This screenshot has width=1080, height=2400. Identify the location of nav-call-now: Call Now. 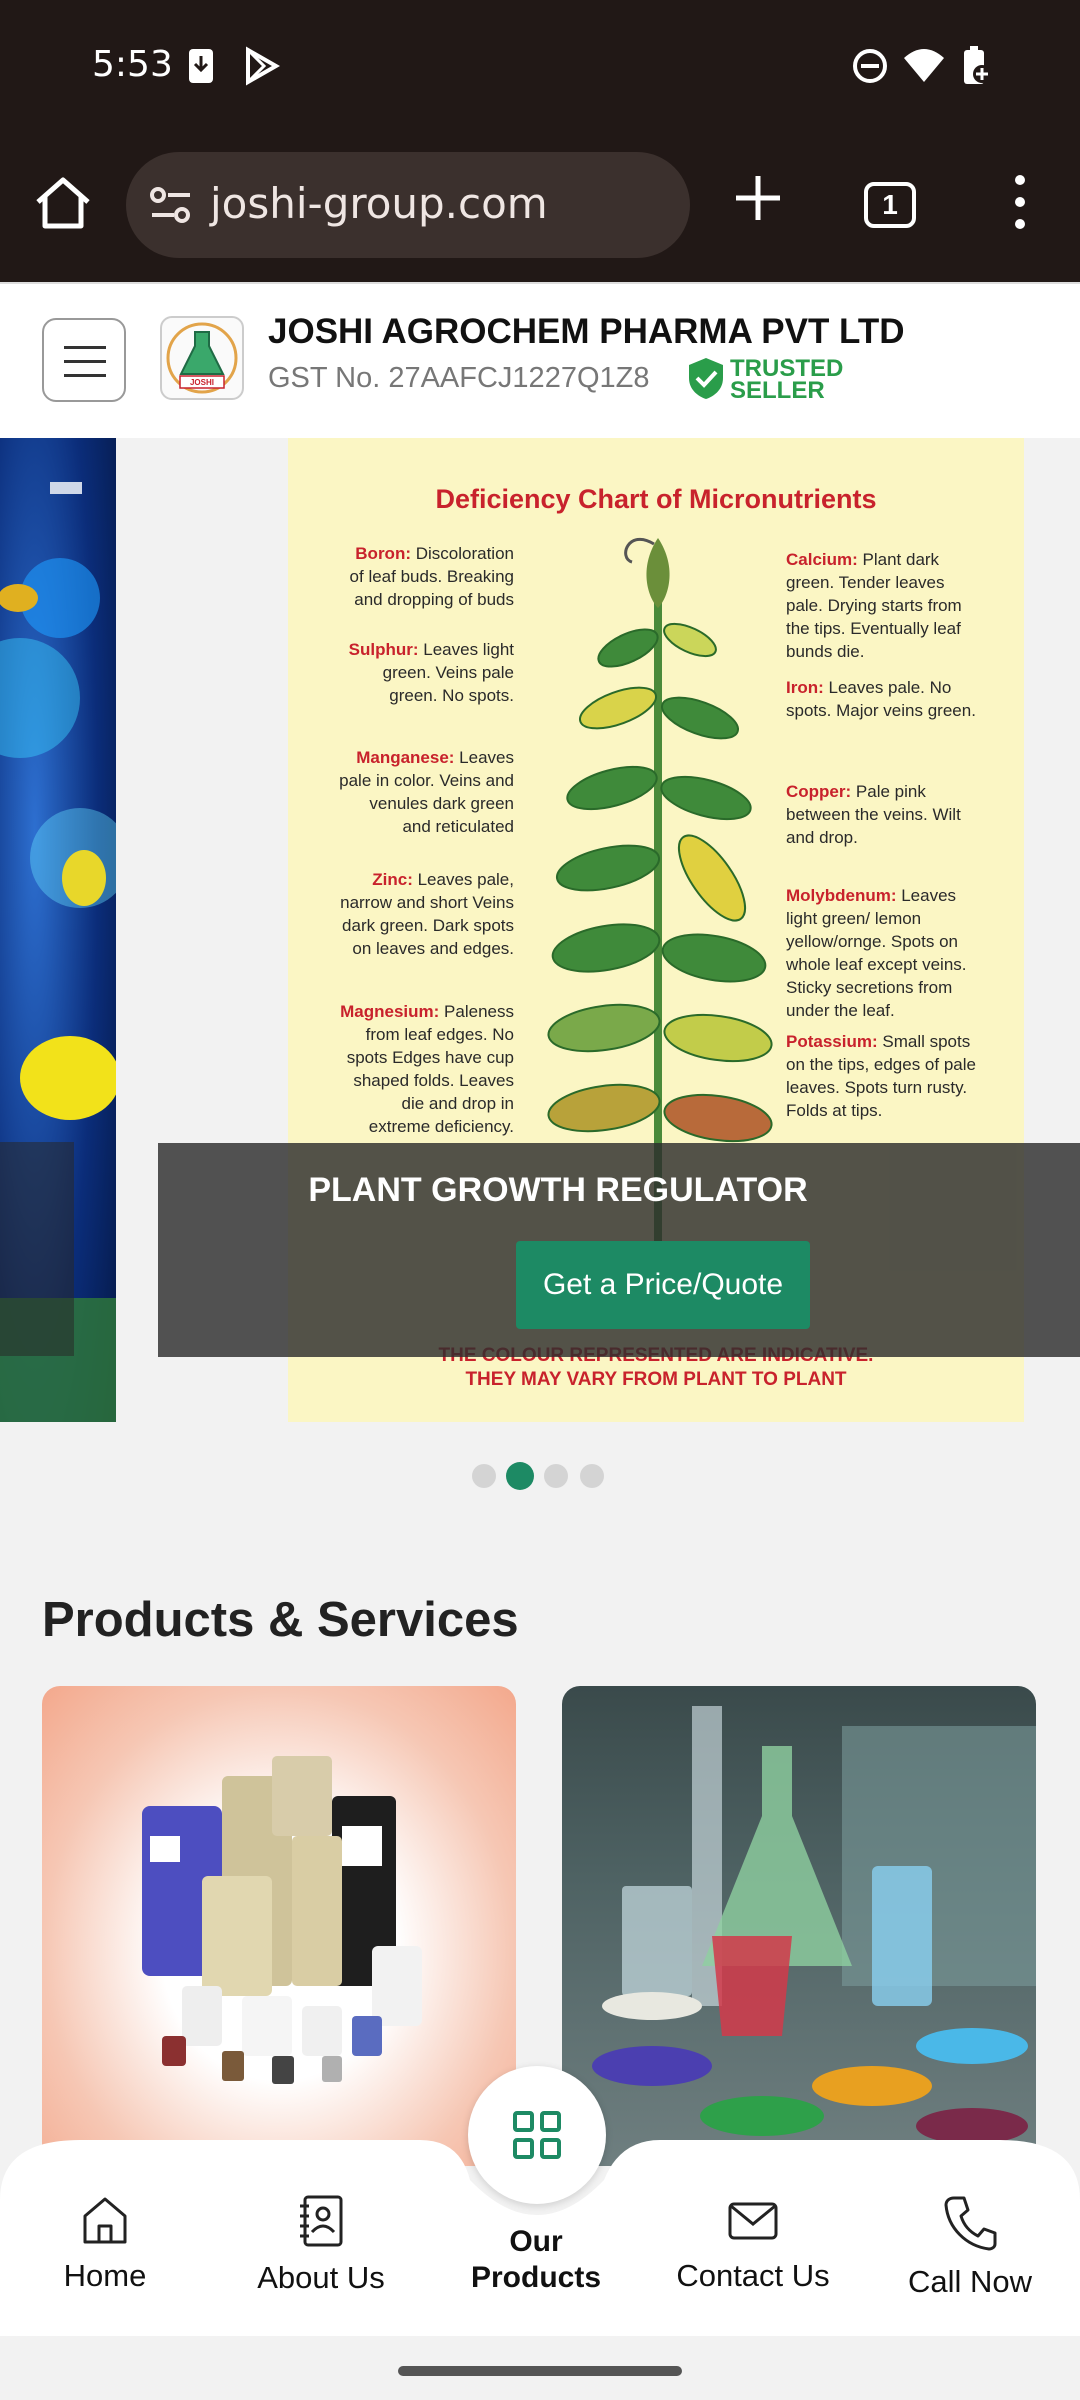
(970, 2247).